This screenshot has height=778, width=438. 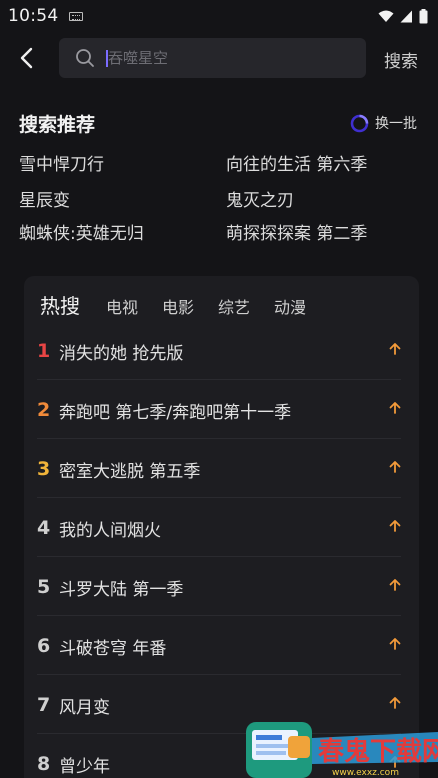 I want to click on refresh-label: 换一批, so click(x=396, y=124).